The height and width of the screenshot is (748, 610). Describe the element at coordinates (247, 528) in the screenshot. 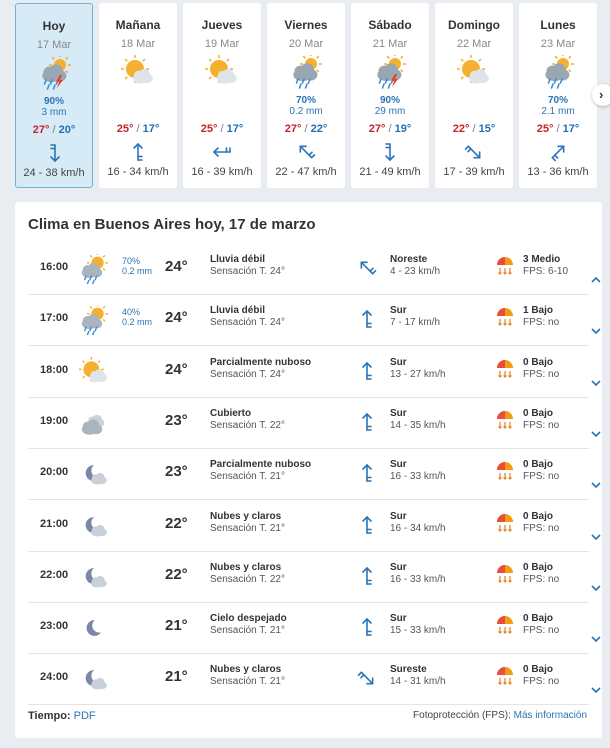

I see `feels-like: Sensación T. 21°` at that location.